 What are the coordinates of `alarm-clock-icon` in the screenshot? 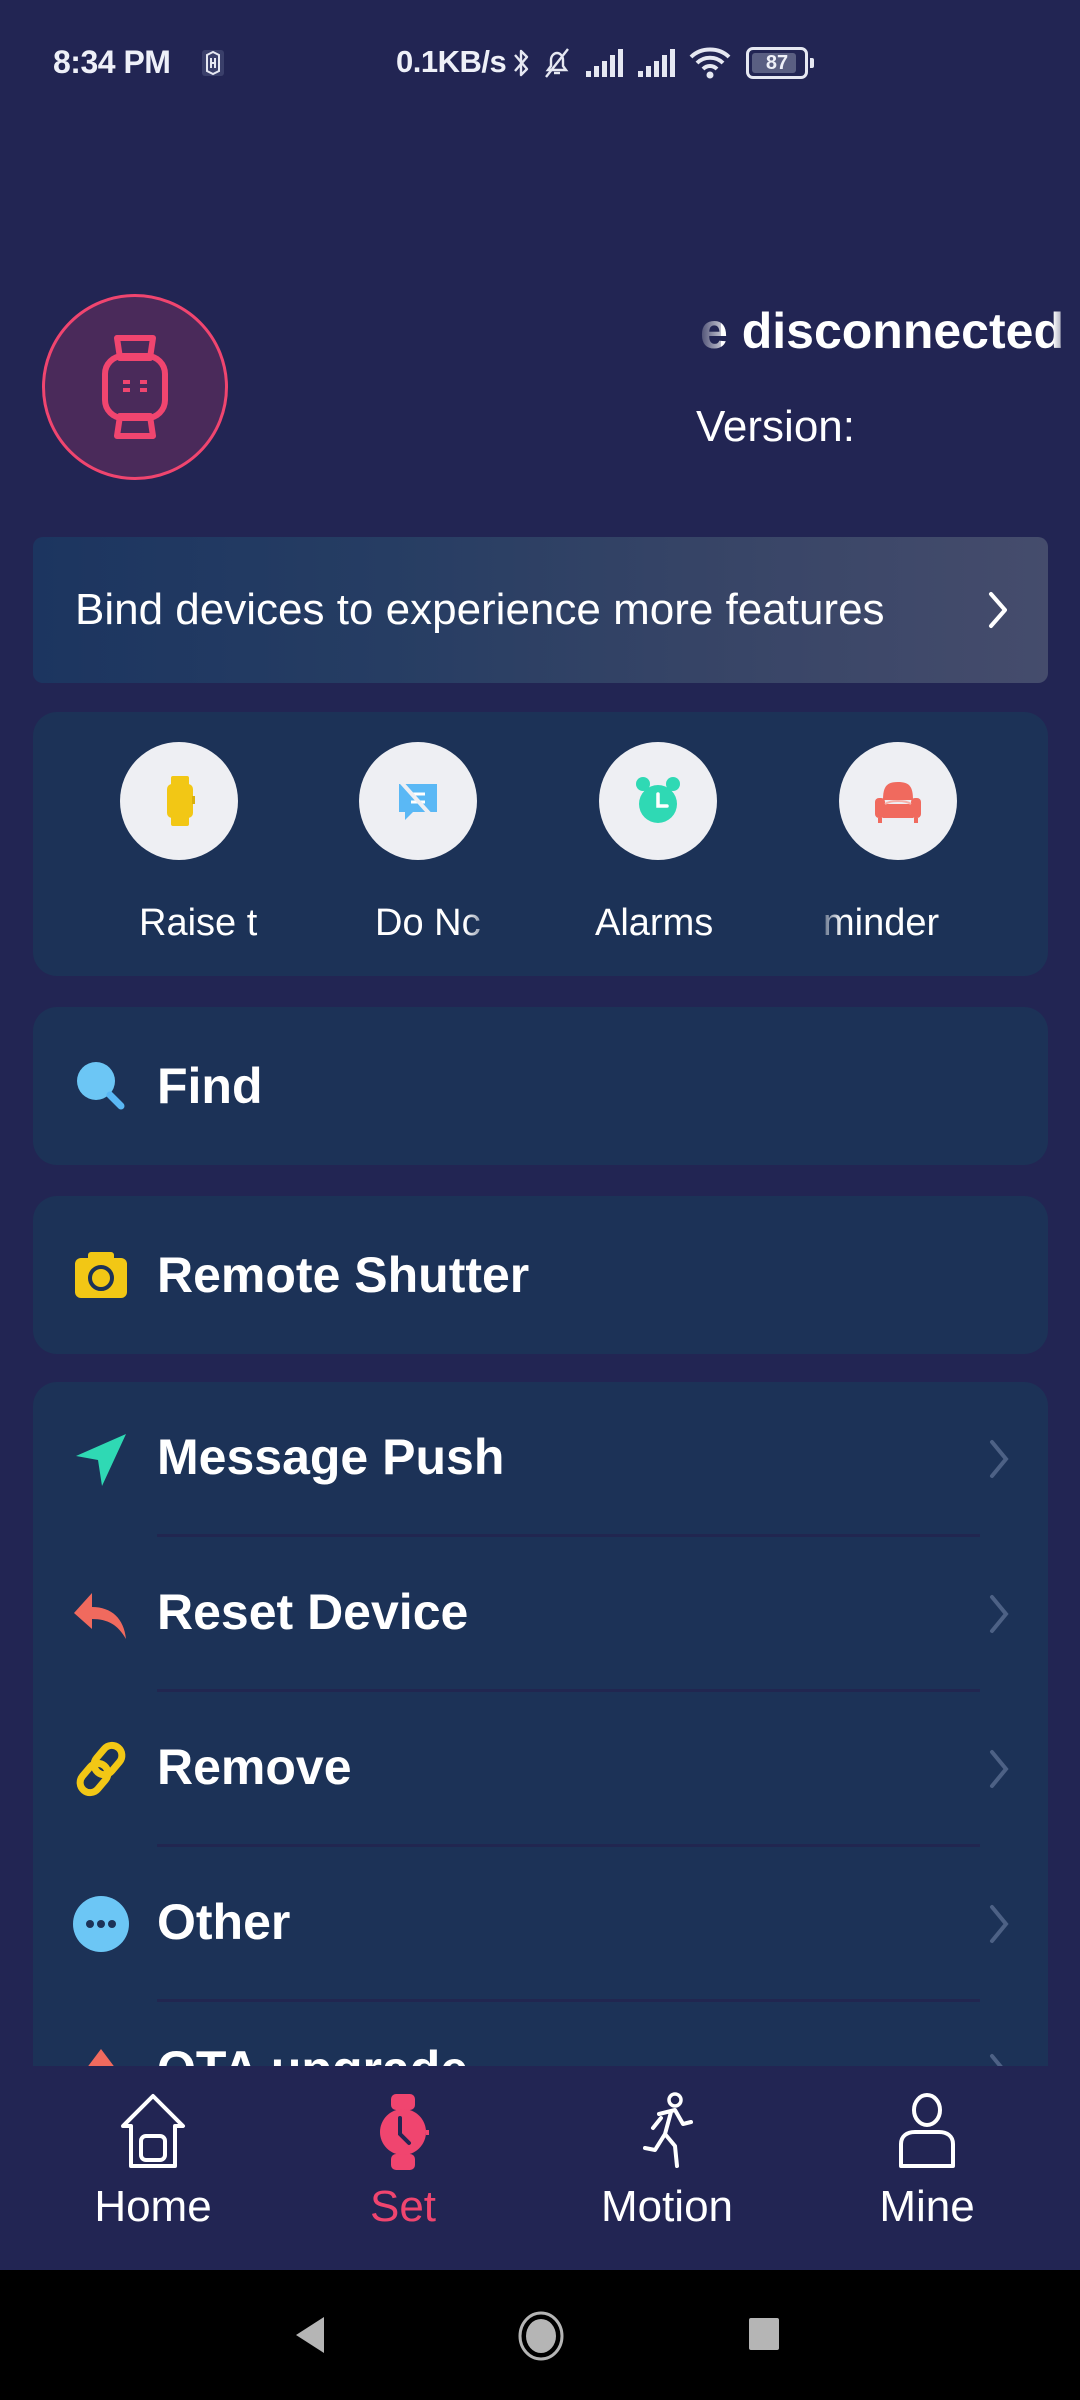 It's located at (658, 800).